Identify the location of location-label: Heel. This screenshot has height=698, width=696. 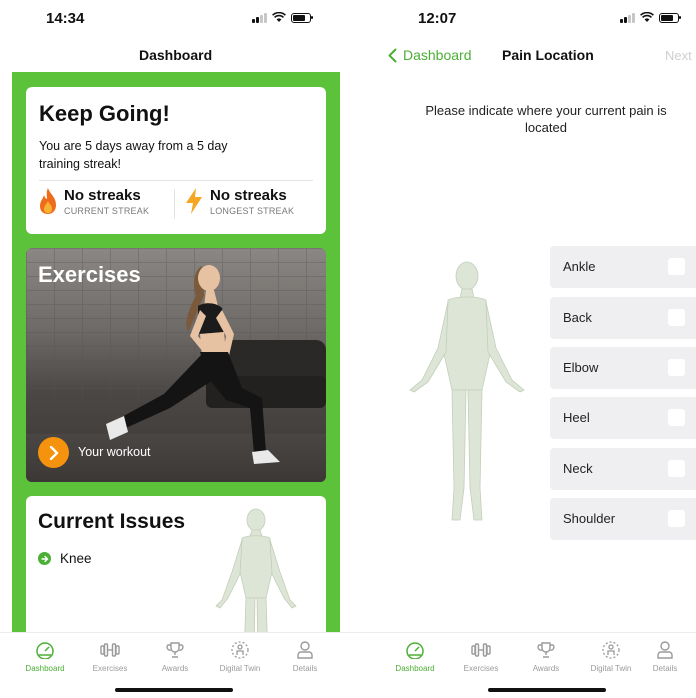
(576, 417).